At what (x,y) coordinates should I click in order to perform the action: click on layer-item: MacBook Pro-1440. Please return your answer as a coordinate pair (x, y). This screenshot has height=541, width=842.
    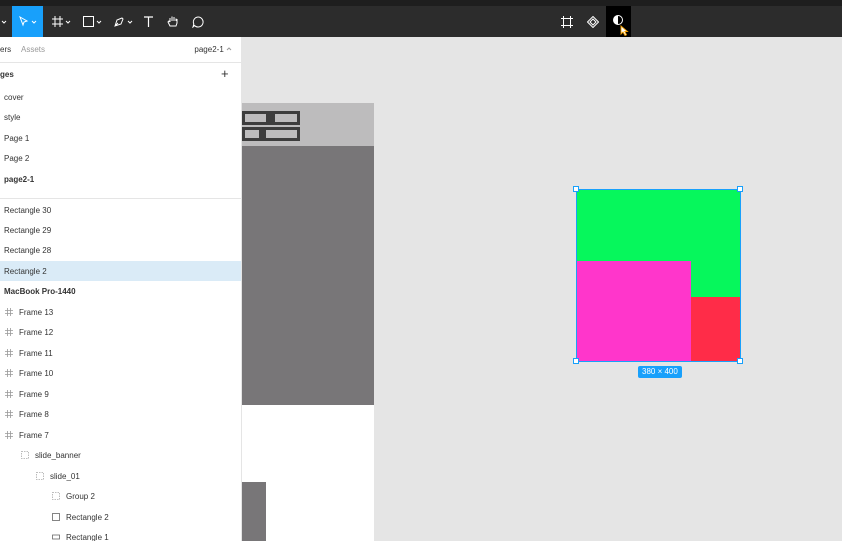
    Looking at the image, I should click on (120, 291).